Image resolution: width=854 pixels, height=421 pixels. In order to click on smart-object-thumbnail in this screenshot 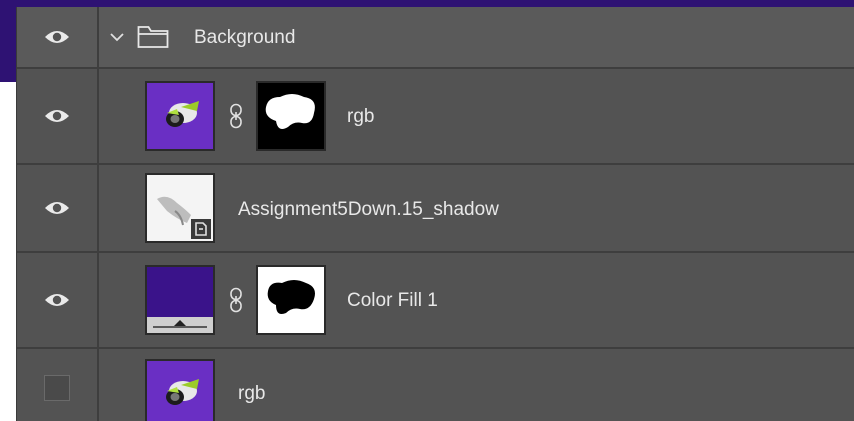, I will do `click(184, 217)`.